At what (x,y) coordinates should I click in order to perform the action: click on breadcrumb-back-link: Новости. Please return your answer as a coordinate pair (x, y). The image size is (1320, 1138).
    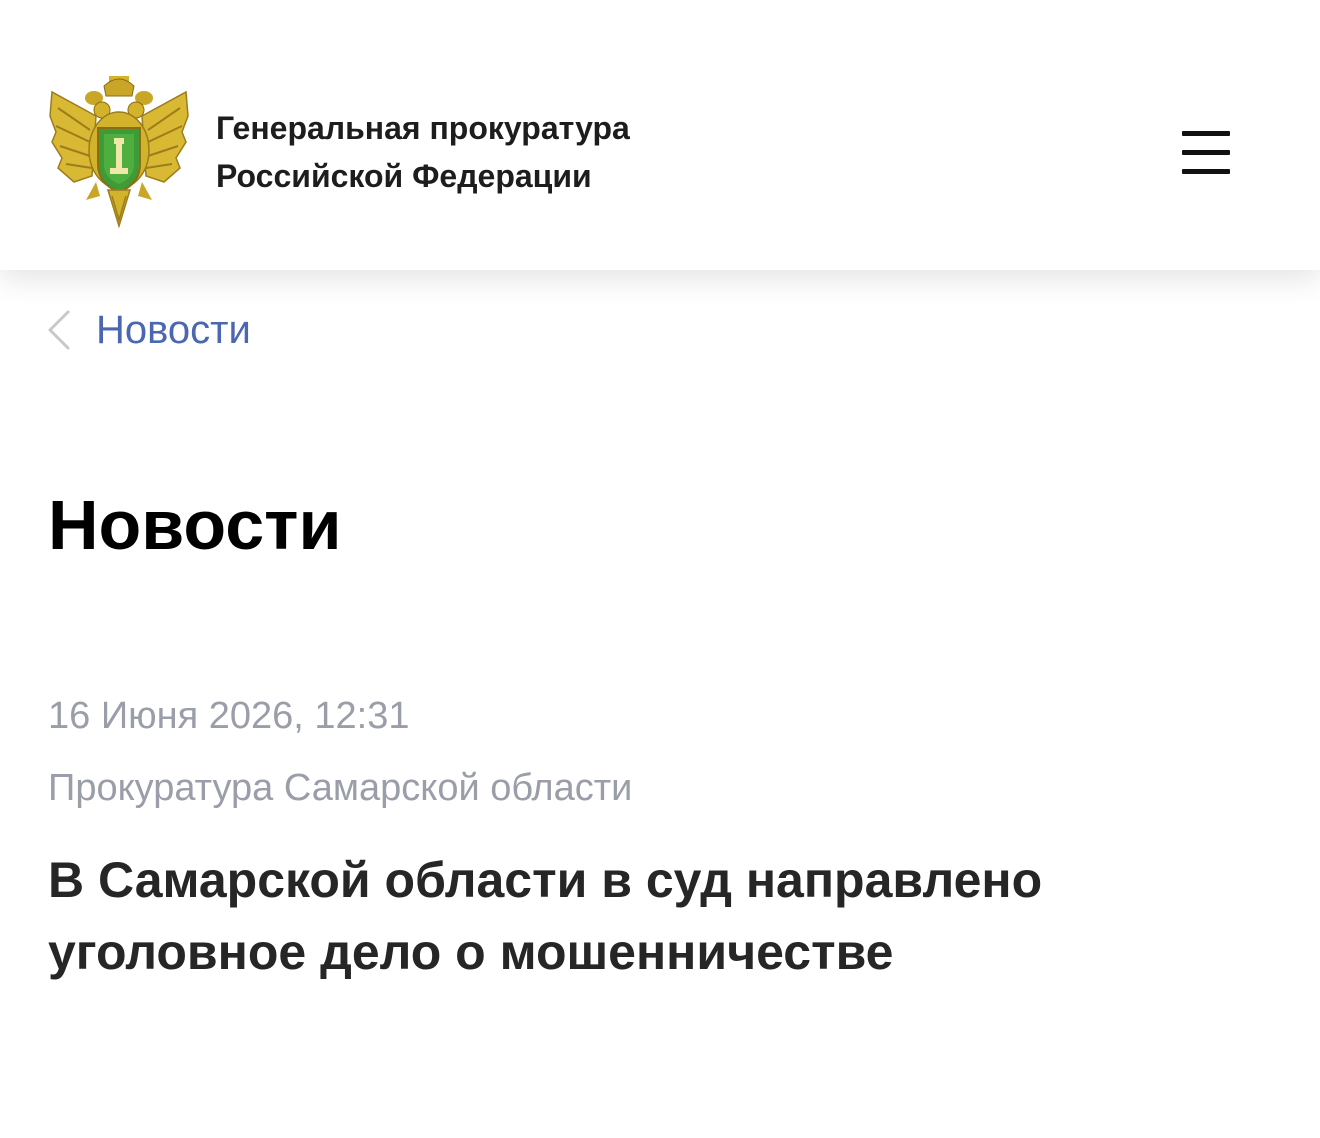
    Looking at the image, I should click on (147, 330).